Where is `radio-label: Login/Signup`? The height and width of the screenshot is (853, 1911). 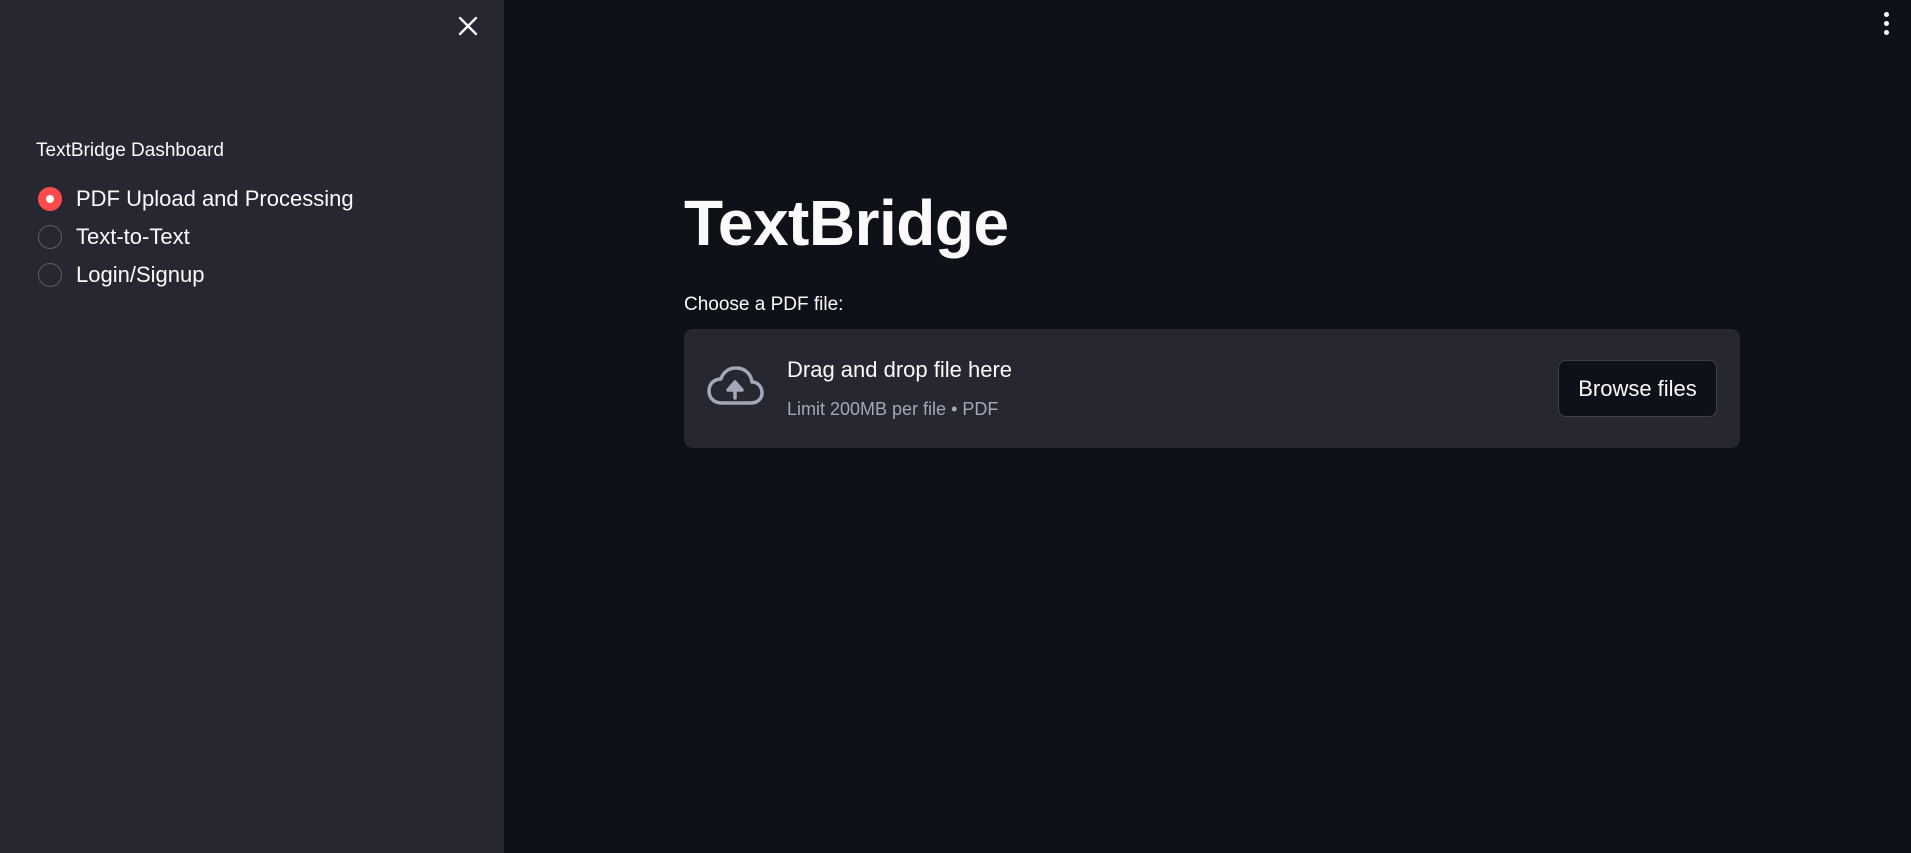 radio-label: Login/Signup is located at coordinates (140, 274).